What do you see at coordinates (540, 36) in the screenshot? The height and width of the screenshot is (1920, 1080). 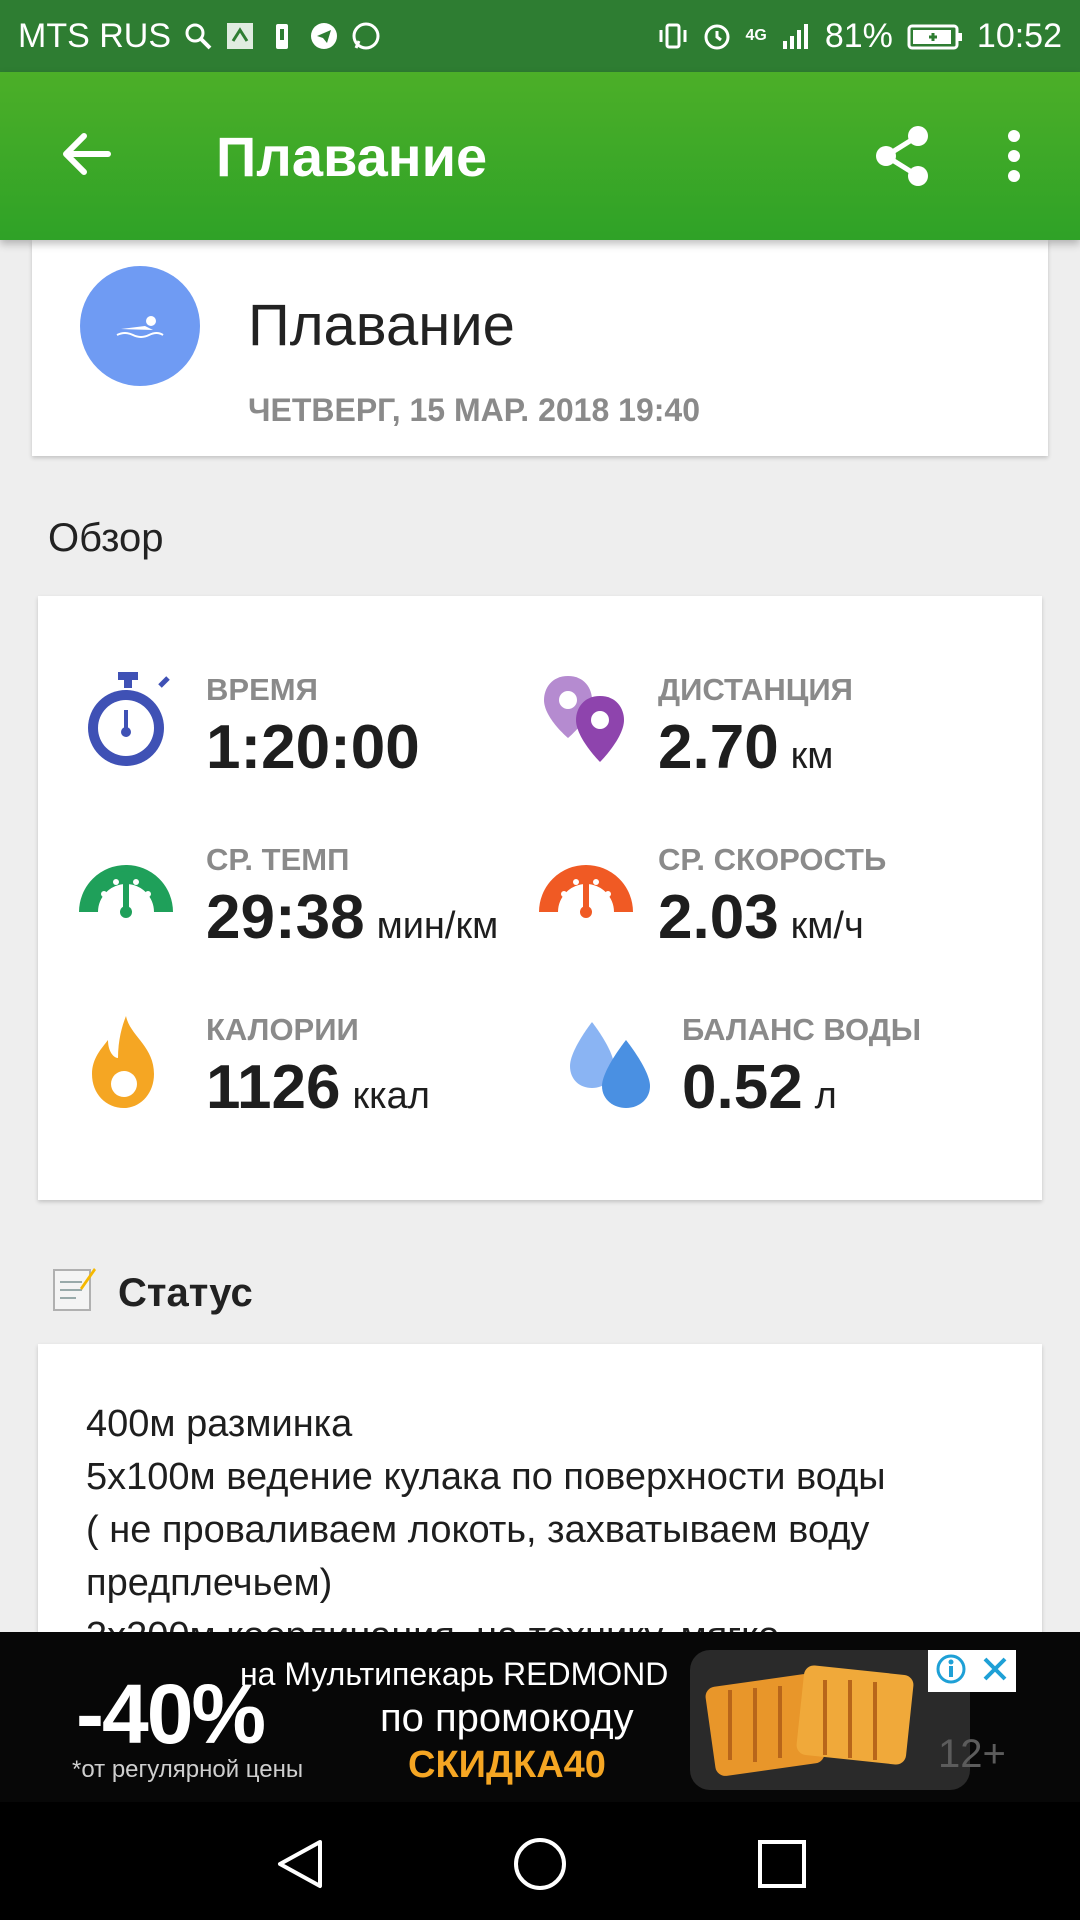 I see `status-bar: MTS RUS 4G 81% 10:52` at bounding box center [540, 36].